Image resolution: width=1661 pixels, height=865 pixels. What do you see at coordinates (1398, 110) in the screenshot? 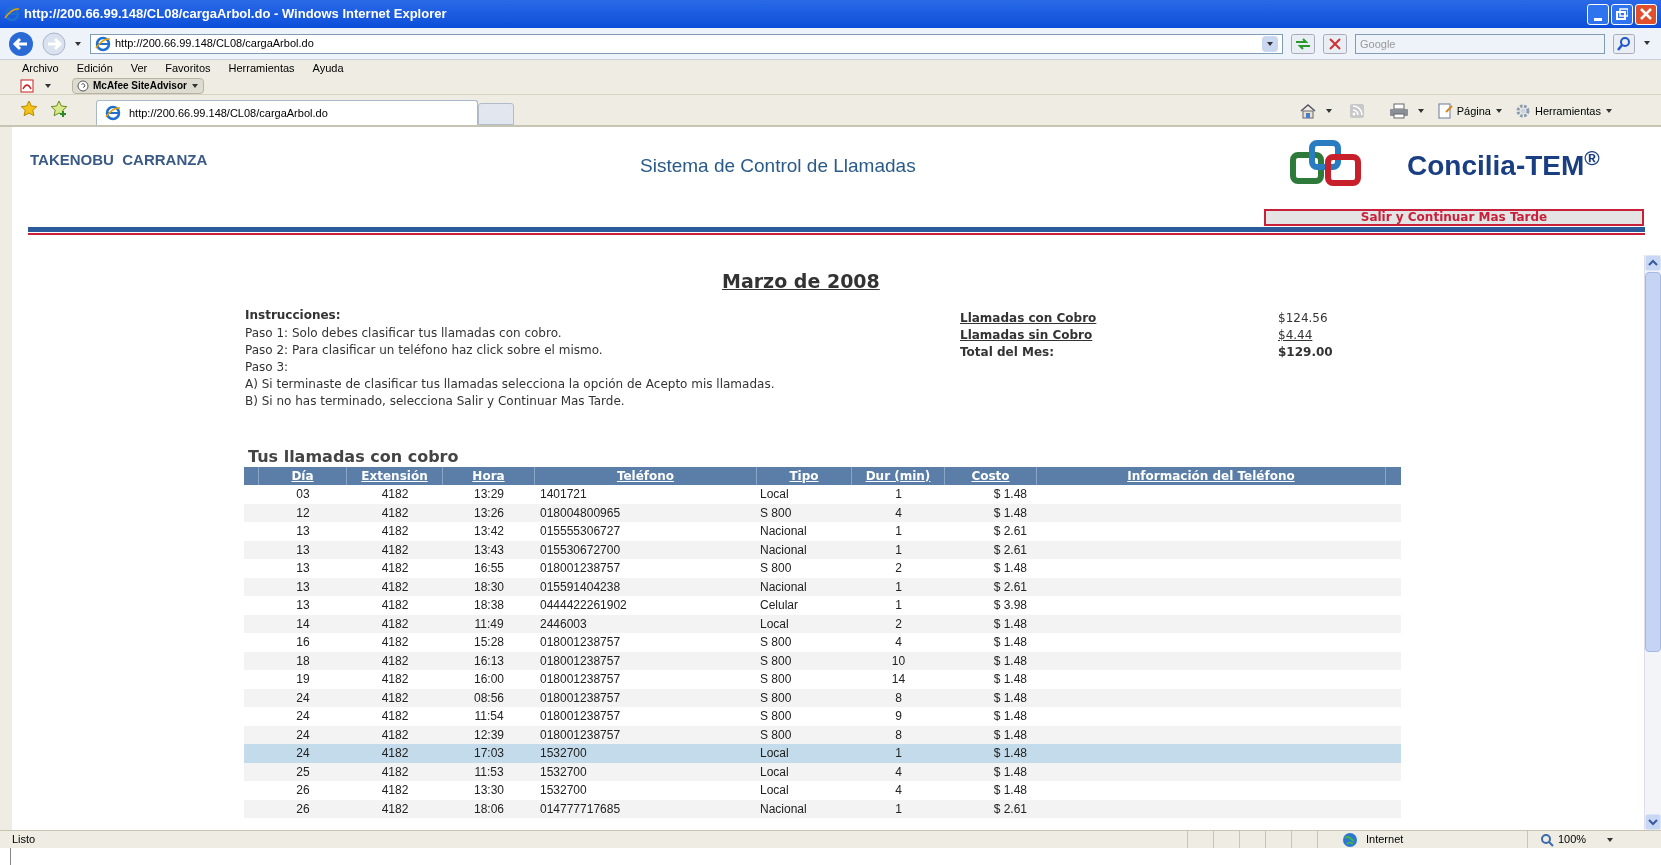
I see `printer-icon` at bounding box center [1398, 110].